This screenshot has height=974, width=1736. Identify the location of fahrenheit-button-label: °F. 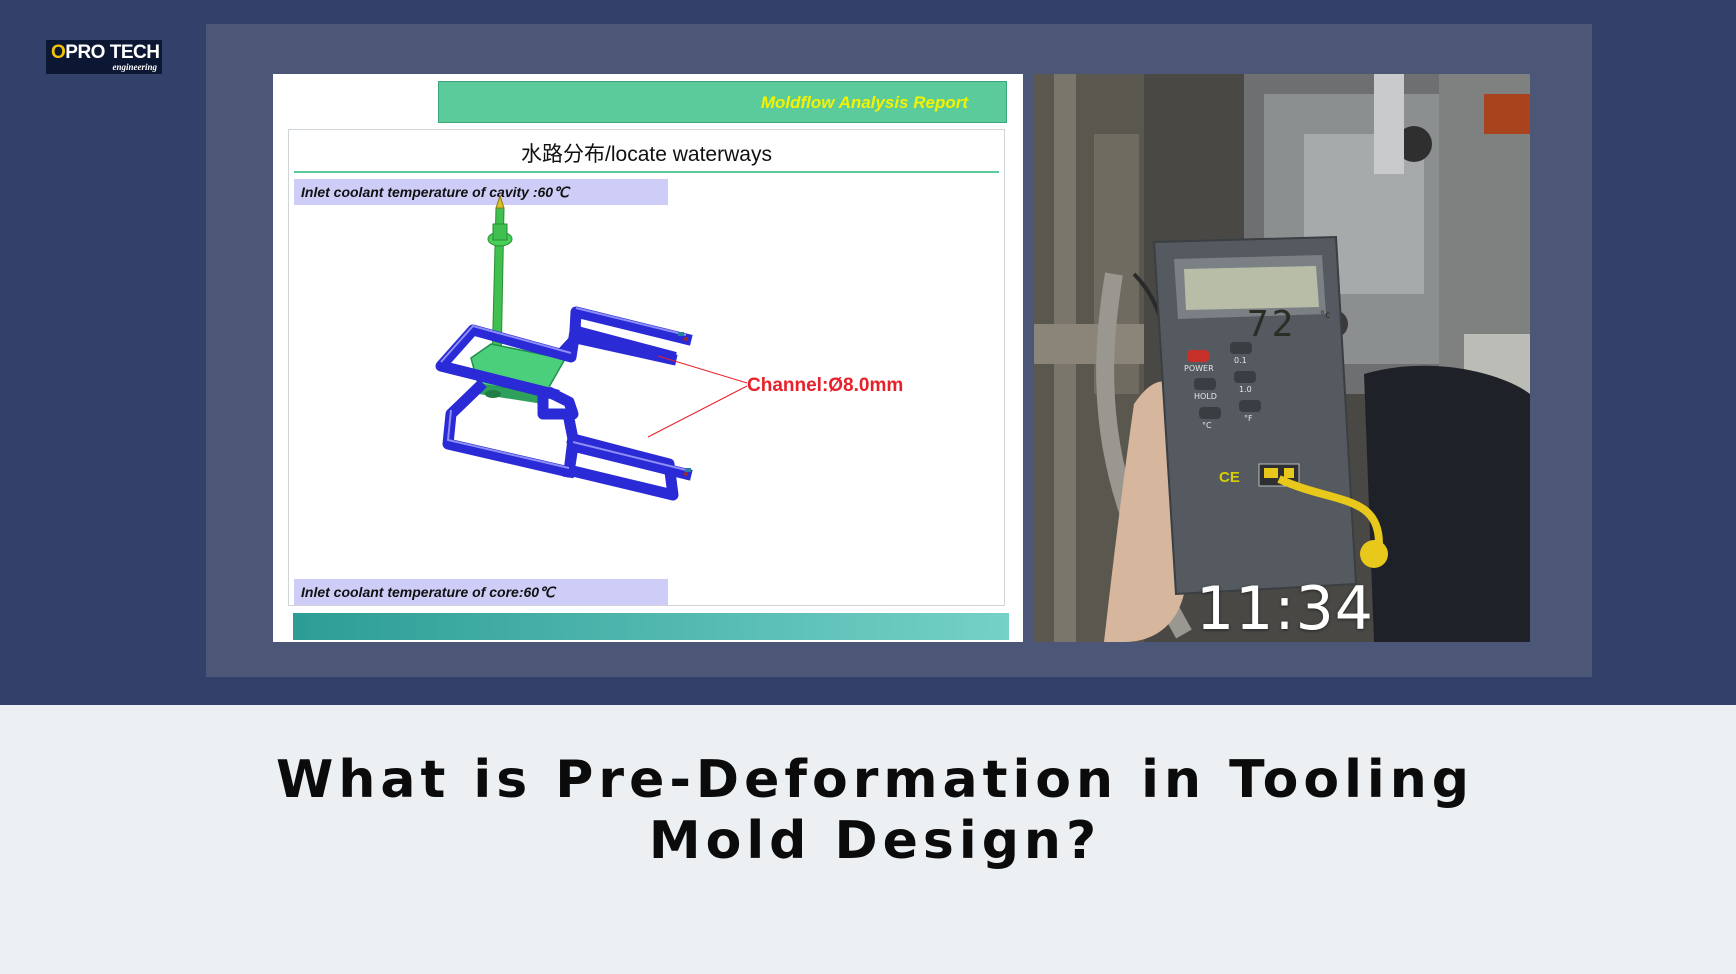
(1248, 418).